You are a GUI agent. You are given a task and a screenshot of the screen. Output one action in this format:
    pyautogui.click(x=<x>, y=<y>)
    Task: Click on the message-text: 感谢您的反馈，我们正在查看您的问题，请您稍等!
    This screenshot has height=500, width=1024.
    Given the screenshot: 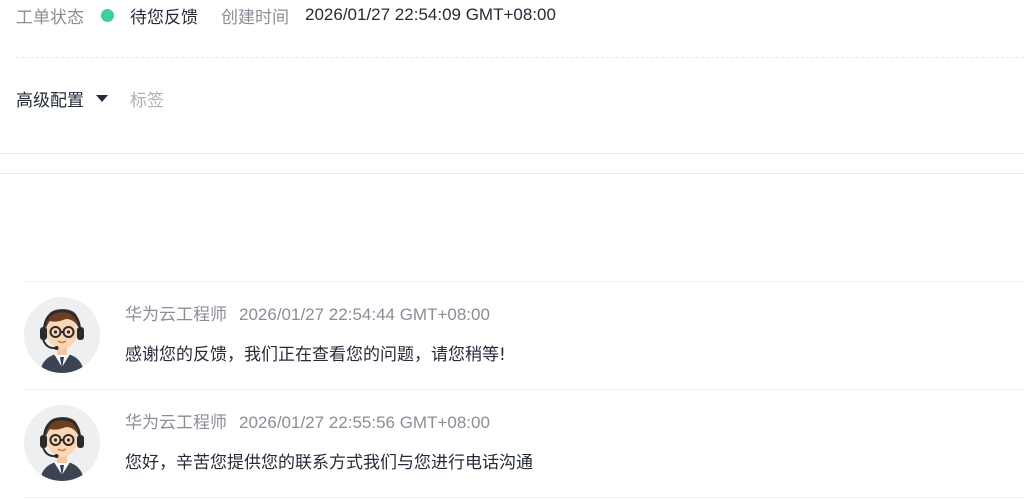 What is the action you would take?
    pyautogui.click(x=315, y=355)
    